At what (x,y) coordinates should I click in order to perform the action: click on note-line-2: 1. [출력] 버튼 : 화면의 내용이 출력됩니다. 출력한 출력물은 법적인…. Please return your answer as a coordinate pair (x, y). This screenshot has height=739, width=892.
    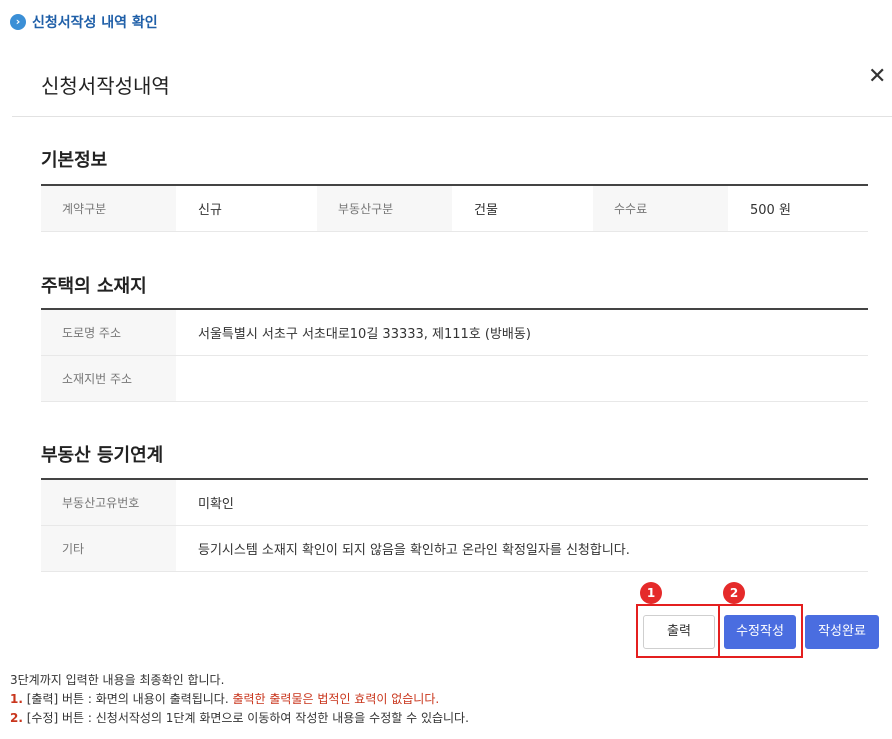
    Looking at the image, I should click on (239, 699).